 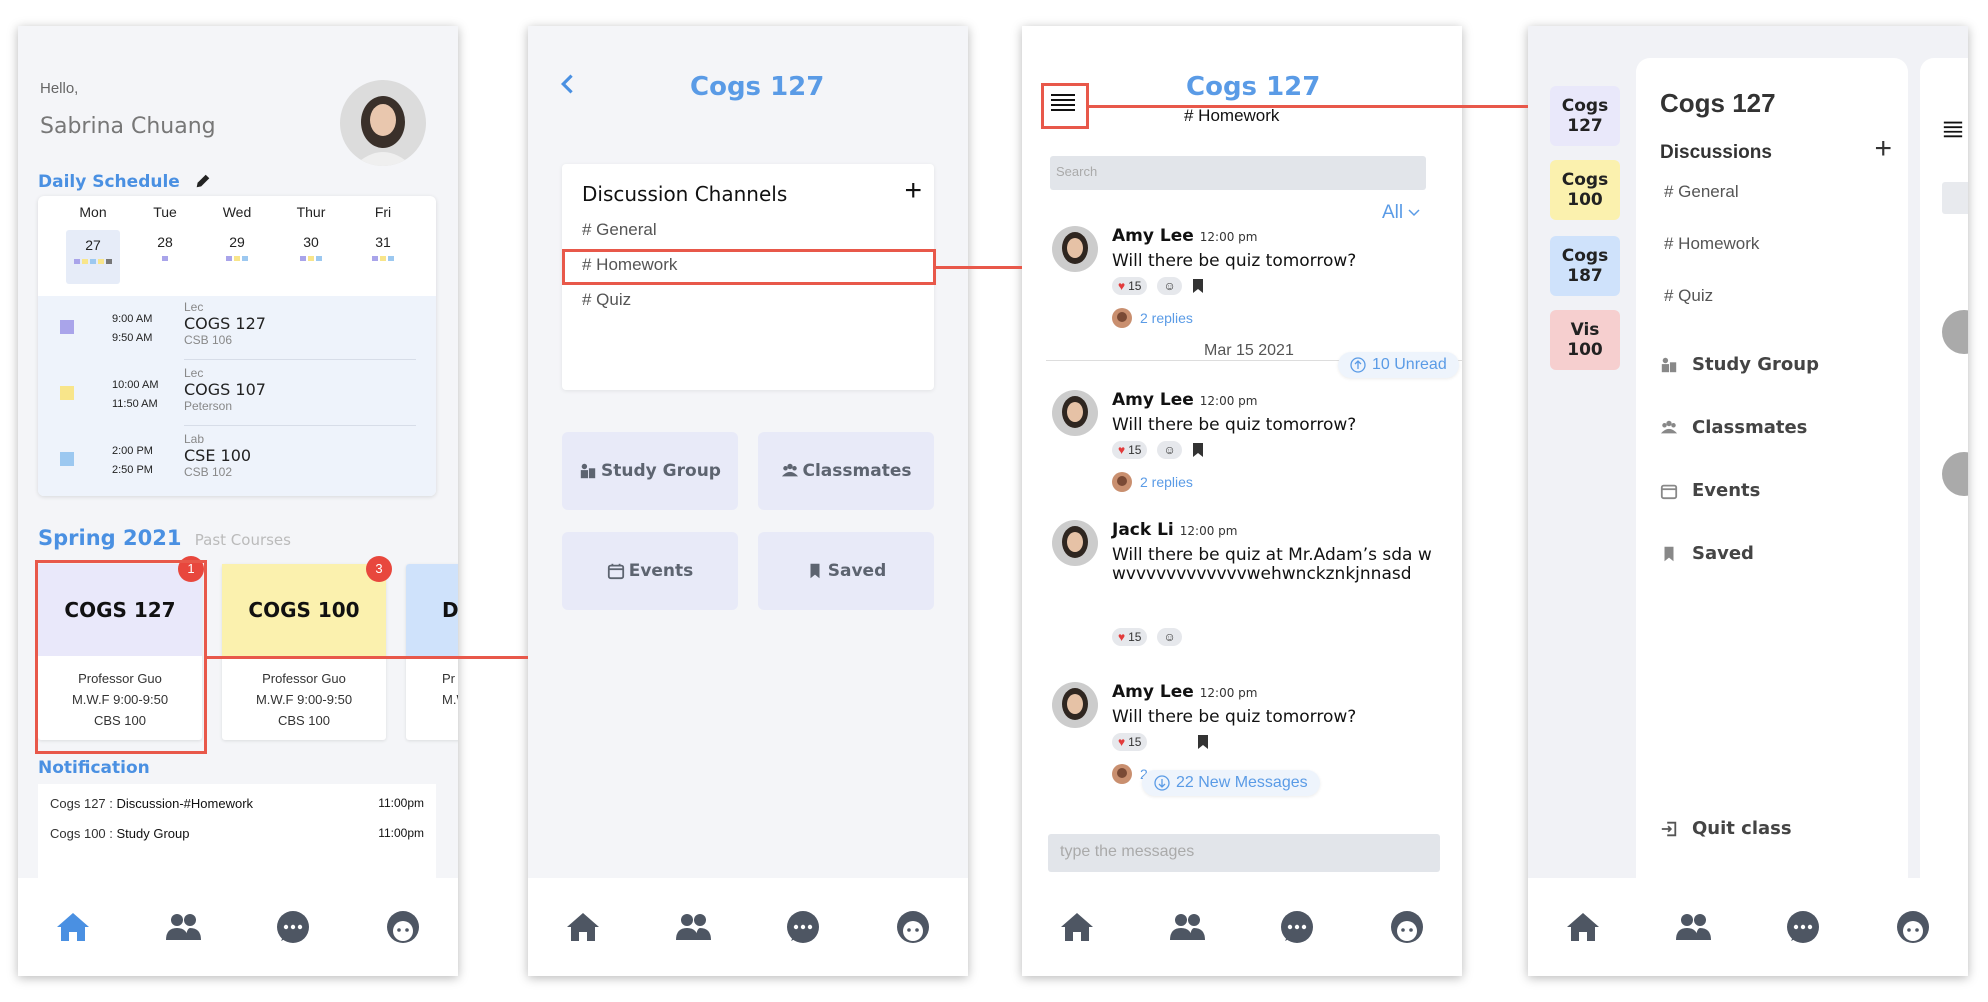 What do you see at coordinates (846, 571) in the screenshot?
I see `saved-button: Saved` at bounding box center [846, 571].